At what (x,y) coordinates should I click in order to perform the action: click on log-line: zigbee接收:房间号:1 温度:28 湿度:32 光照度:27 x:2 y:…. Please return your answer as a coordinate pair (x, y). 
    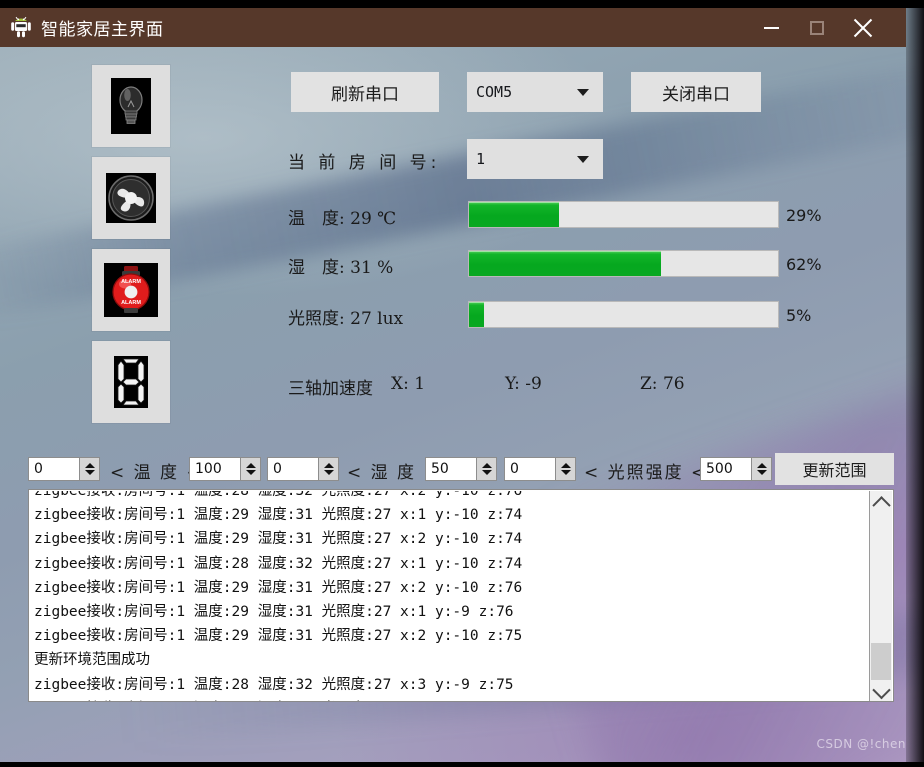
    Looking at the image, I should click on (278, 495).